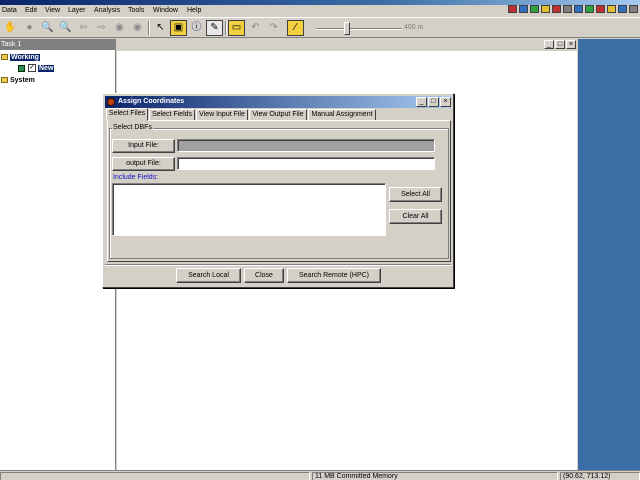 This screenshot has width=640, height=480. What do you see at coordinates (143, 146) in the screenshot?
I see `input-file-button: Input File:` at bounding box center [143, 146].